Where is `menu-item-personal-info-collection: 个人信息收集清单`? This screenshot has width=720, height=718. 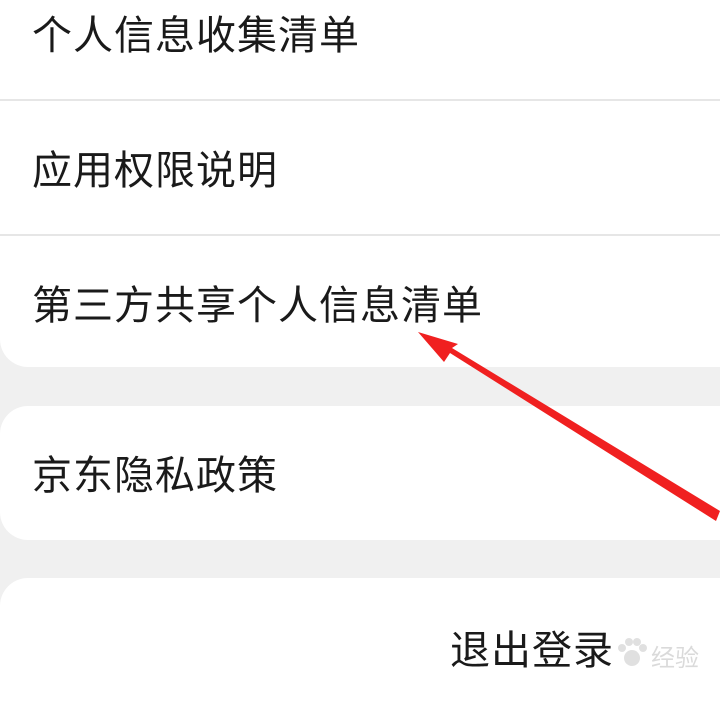 menu-item-personal-info-collection: 个人信息收集清单 is located at coordinates (360, 50).